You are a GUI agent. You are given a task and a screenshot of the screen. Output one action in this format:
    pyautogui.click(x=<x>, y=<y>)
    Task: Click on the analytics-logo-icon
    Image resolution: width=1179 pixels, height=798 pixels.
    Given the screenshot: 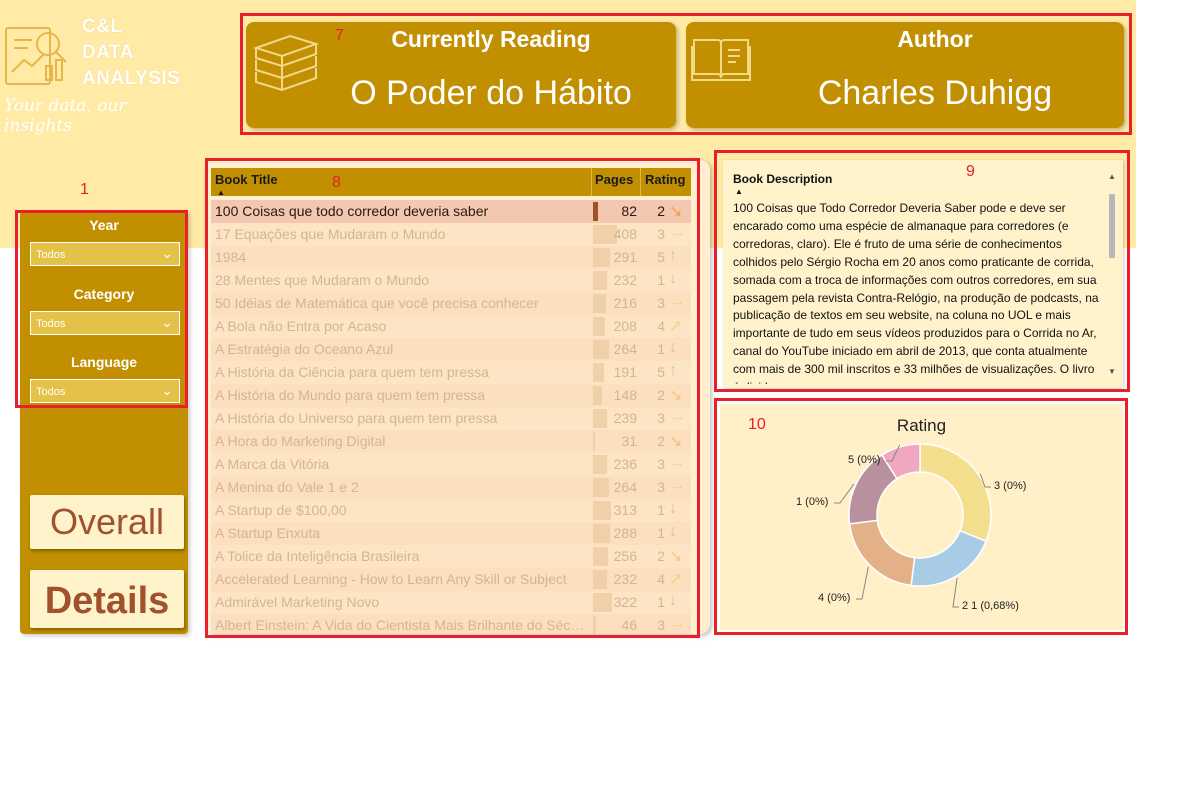 What is the action you would take?
    pyautogui.click(x=36, y=56)
    